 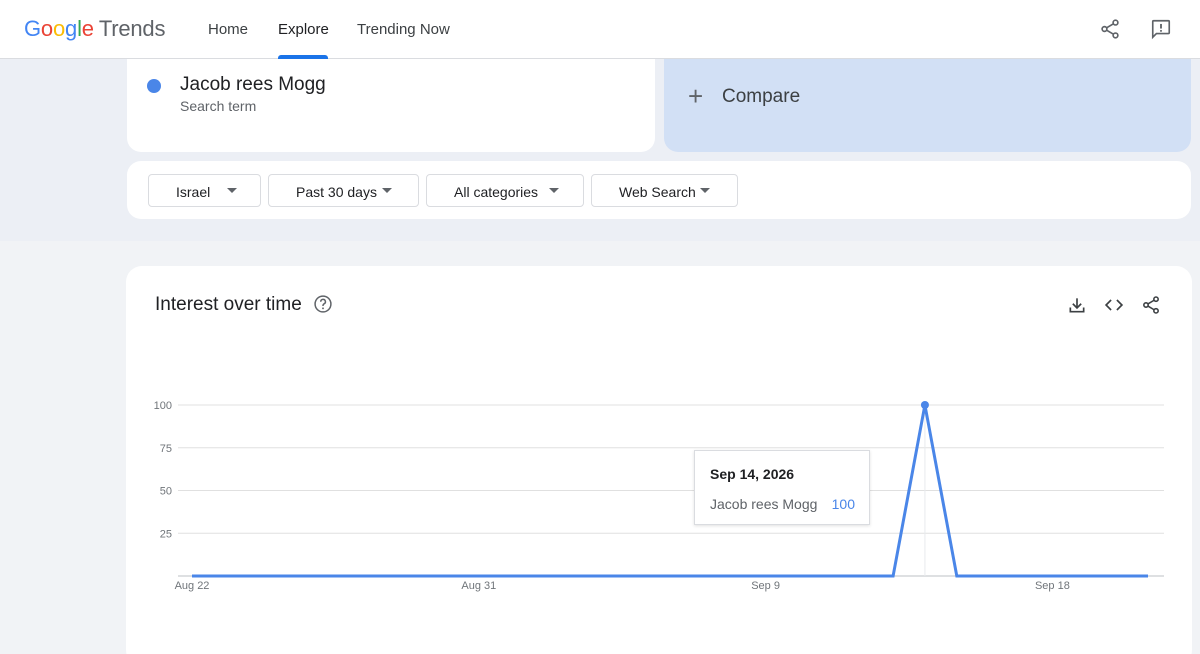 What do you see at coordinates (782, 487) in the screenshot?
I see `chart-tooltip: Sep 14, 2026 Jacob rees Mogg 100` at bounding box center [782, 487].